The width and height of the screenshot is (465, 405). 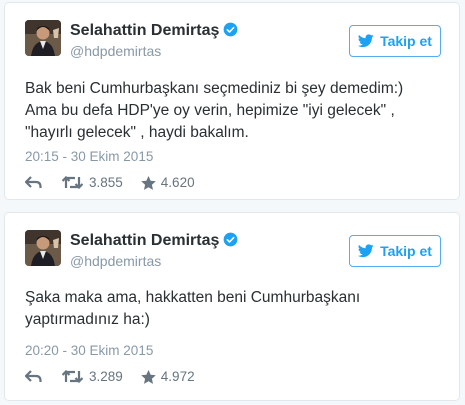 I want to click on retweet-button: 3.855, so click(x=92, y=182).